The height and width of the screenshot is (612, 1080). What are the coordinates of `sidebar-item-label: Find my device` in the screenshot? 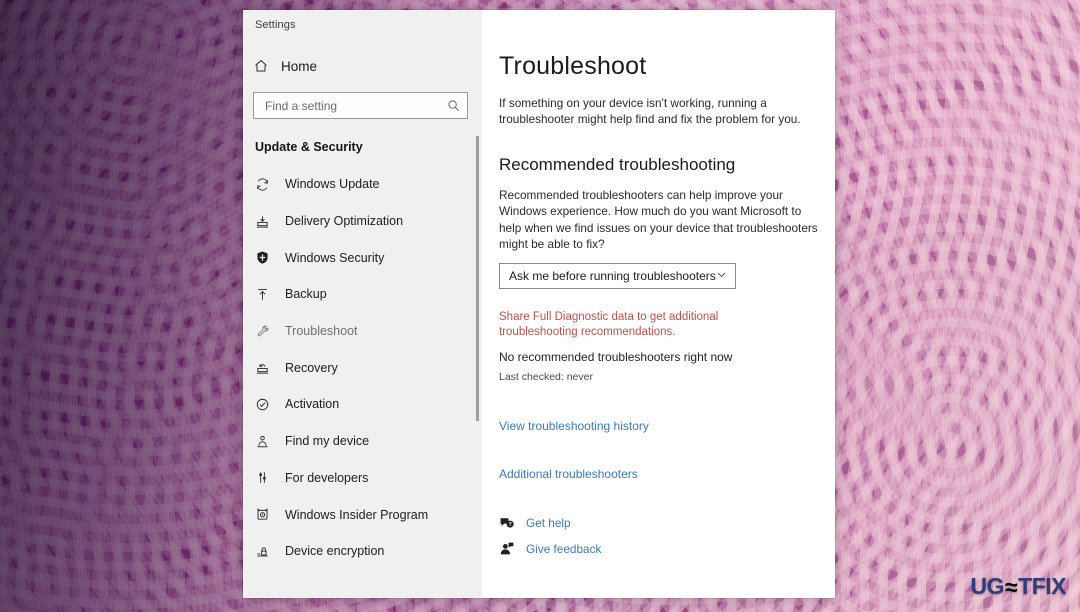 It's located at (327, 441).